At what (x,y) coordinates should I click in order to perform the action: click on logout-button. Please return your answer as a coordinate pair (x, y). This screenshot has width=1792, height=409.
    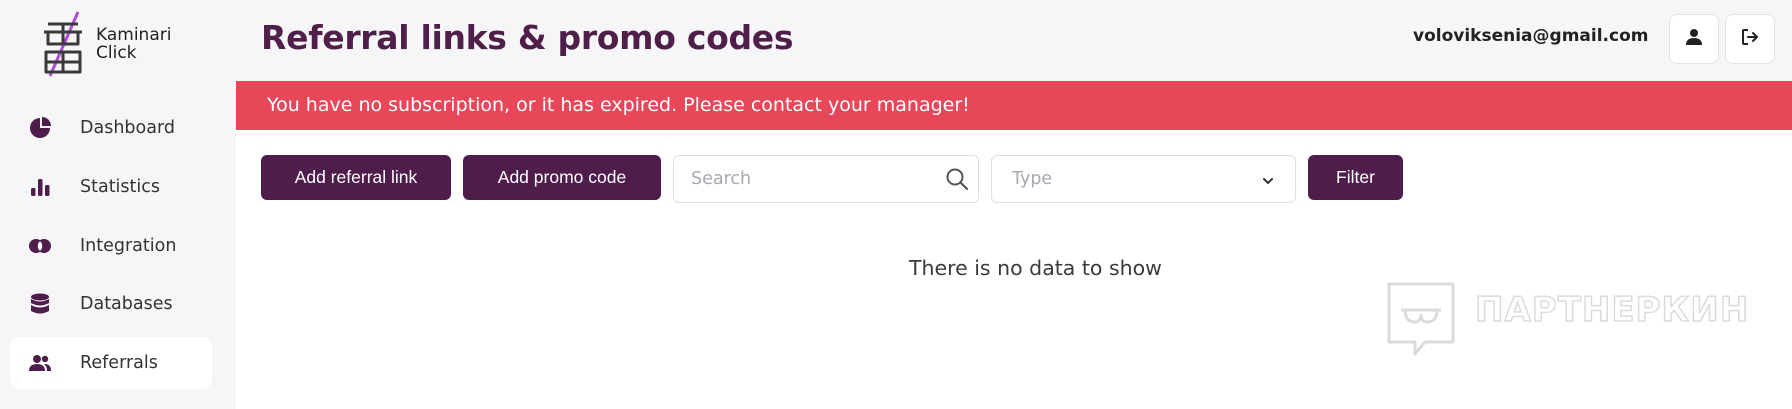
    Looking at the image, I should click on (1750, 39).